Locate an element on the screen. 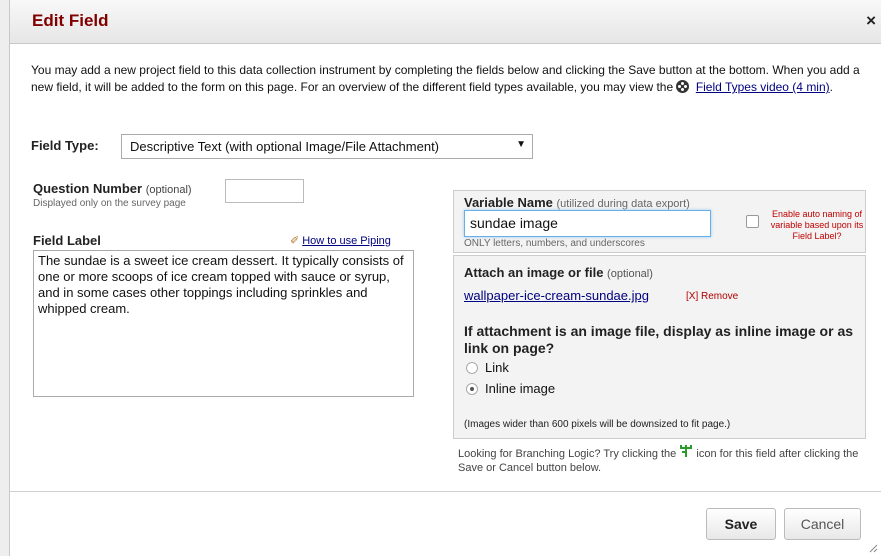  question-number-optional: (optional) is located at coordinates (168, 190).